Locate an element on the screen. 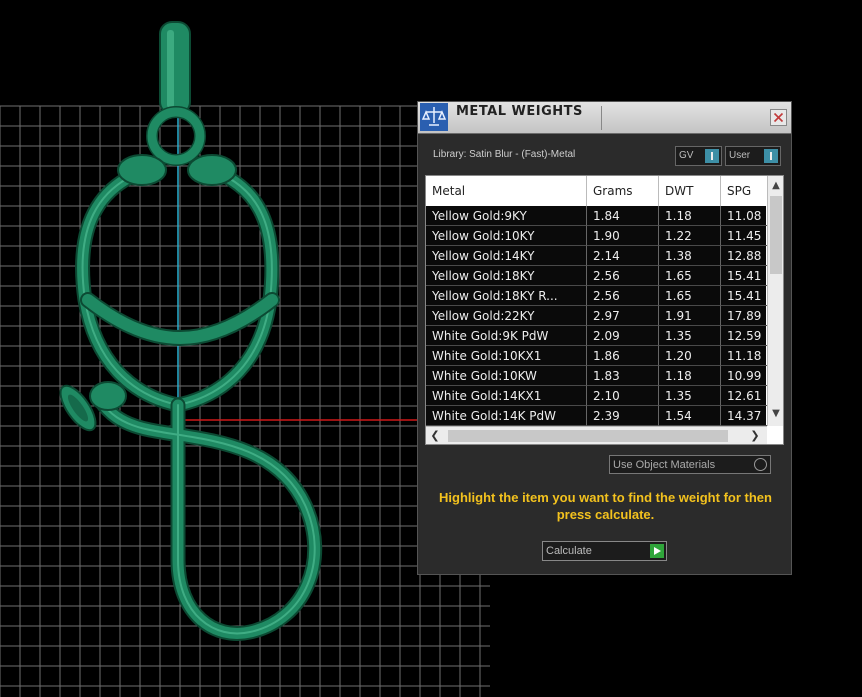 The height and width of the screenshot is (697, 862). use-object-materials-label: Use Object Materials is located at coordinates (664, 465).